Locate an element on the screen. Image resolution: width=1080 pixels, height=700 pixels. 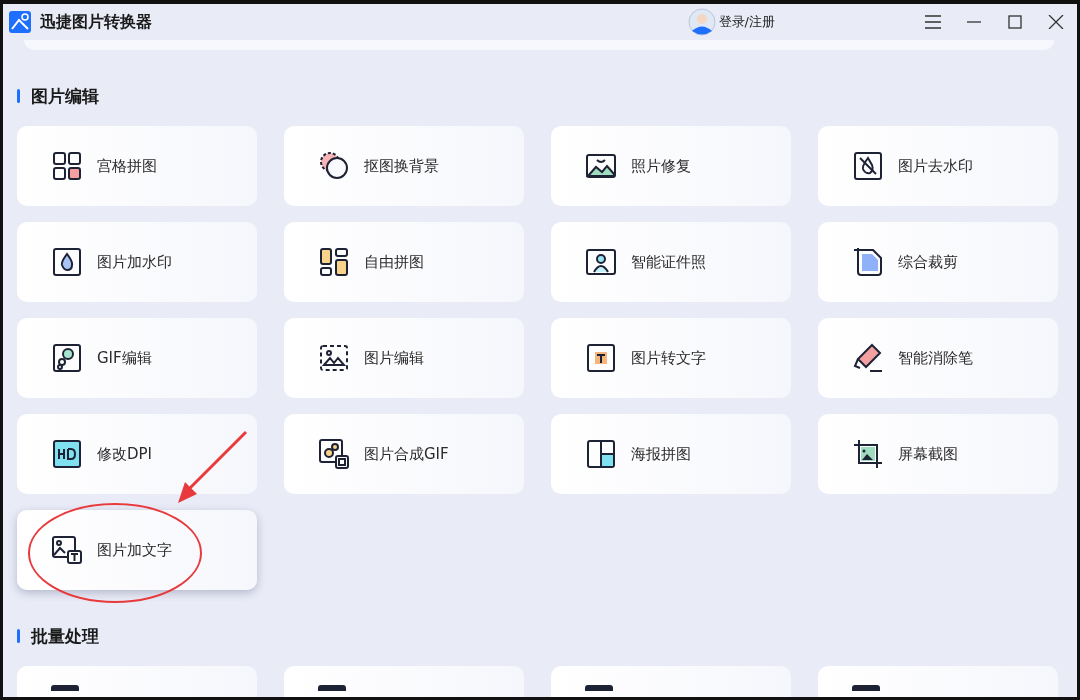
tool-card: 抠图换背景 is located at coordinates (404, 166).